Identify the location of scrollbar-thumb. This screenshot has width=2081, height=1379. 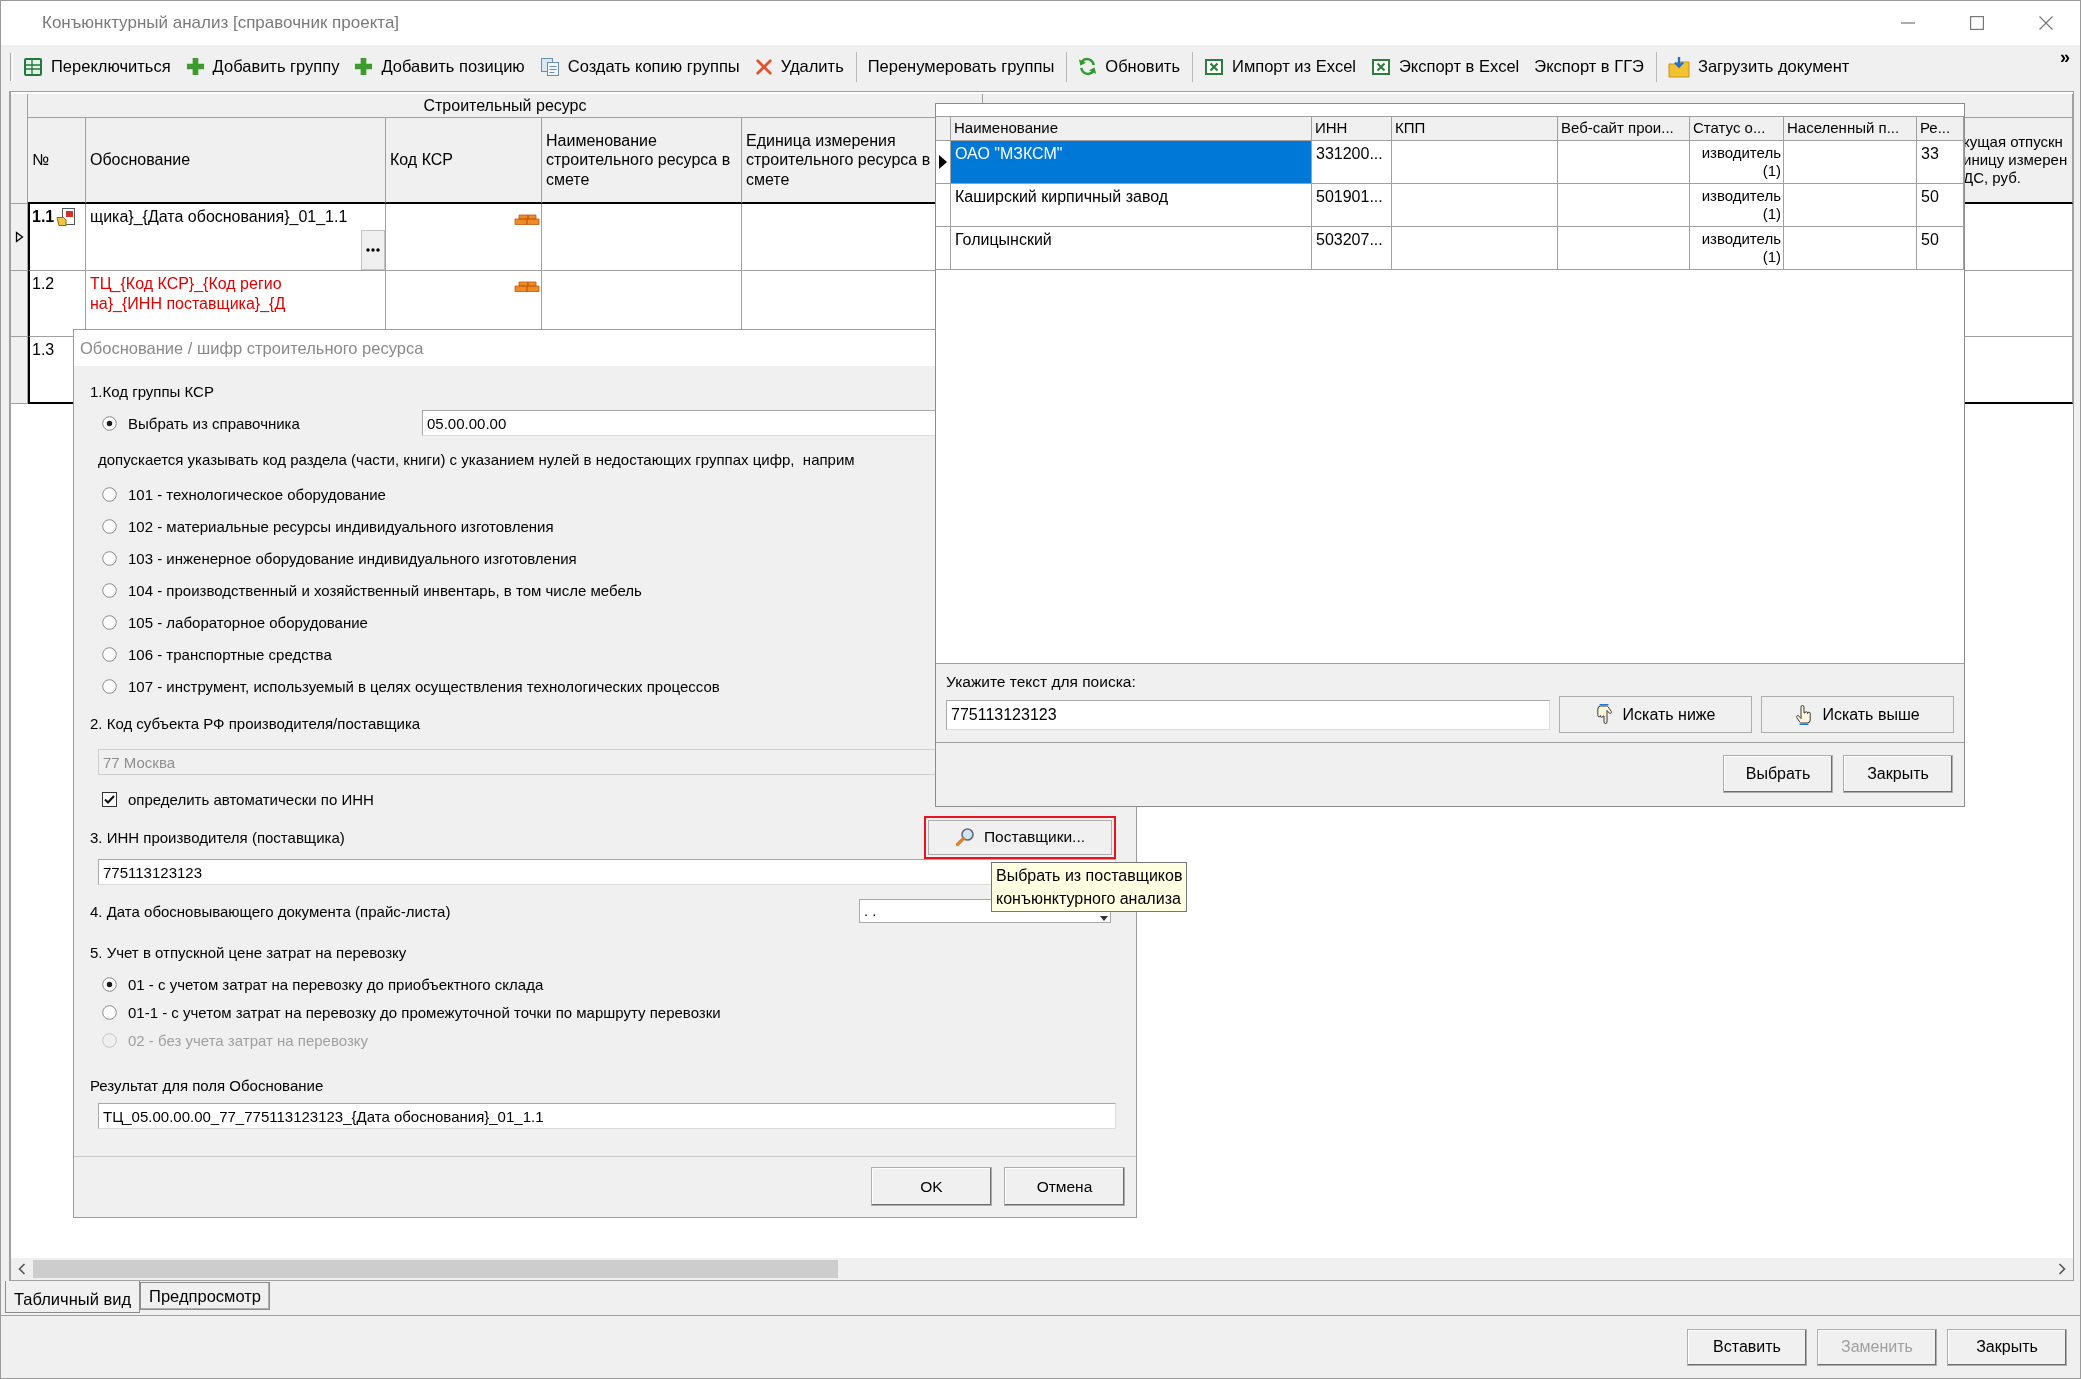
(435, 1269).